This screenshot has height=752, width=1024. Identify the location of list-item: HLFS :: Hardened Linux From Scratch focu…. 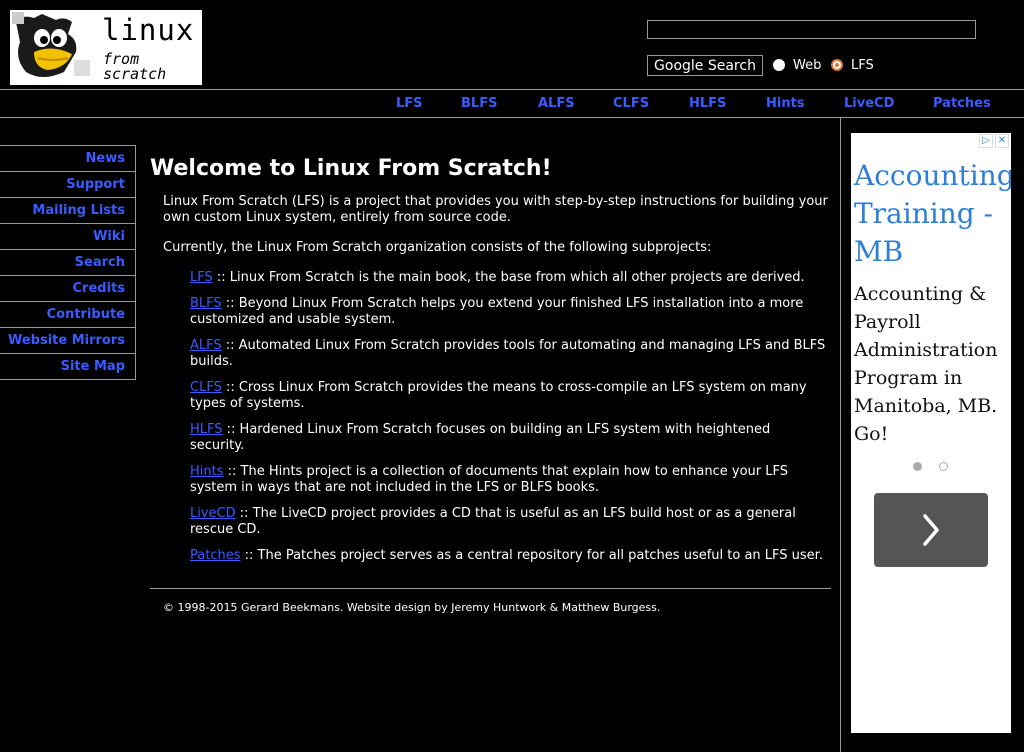
(509, 438).